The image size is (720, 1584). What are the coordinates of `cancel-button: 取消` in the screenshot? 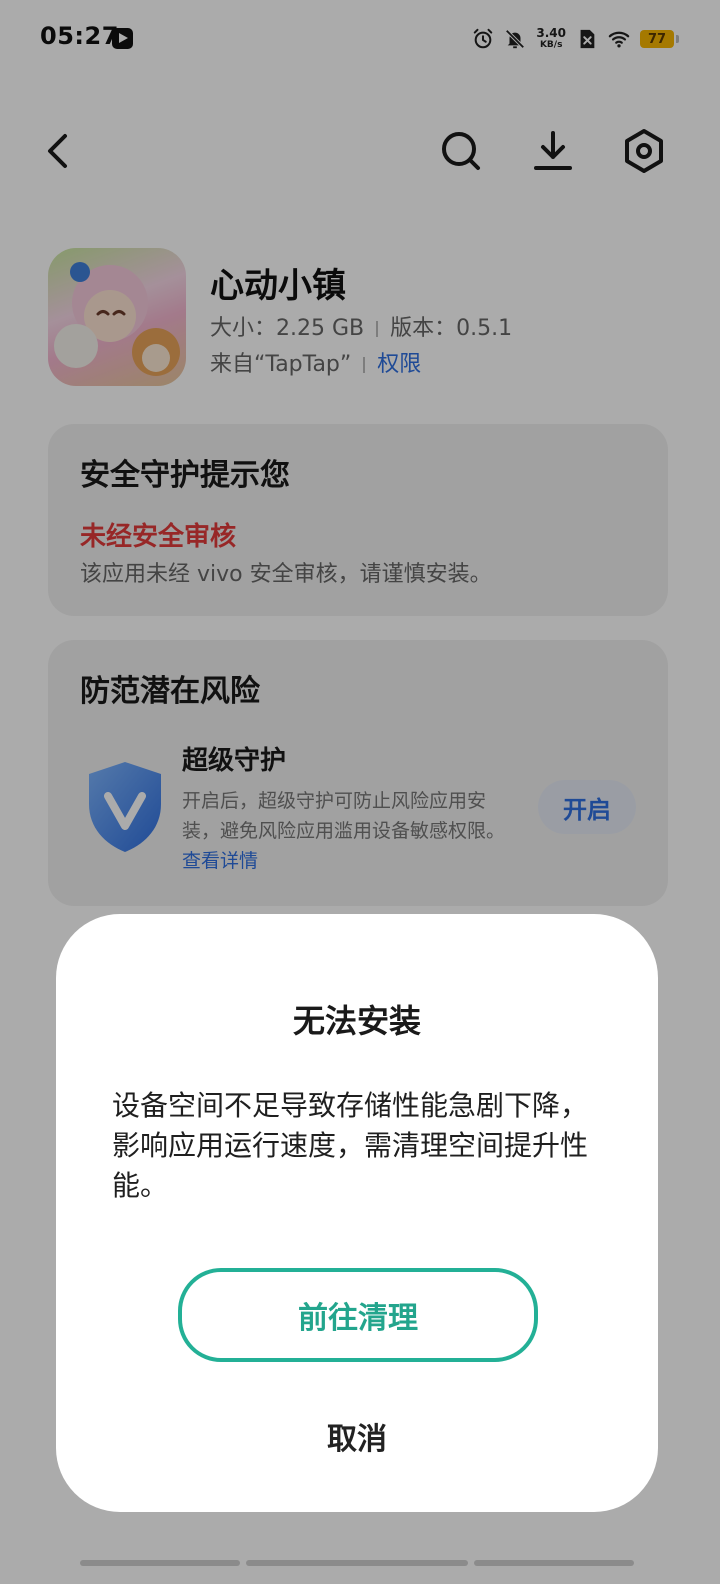 It's located at (357, 1436).